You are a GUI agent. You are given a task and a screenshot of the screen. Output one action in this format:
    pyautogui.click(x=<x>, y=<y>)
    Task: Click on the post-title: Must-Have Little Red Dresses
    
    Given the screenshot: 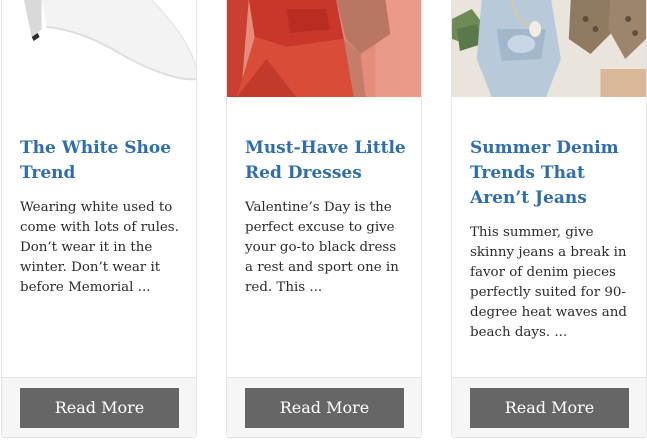 What is the action you would take?
    pyautogui.click(x=326, y=161)
    